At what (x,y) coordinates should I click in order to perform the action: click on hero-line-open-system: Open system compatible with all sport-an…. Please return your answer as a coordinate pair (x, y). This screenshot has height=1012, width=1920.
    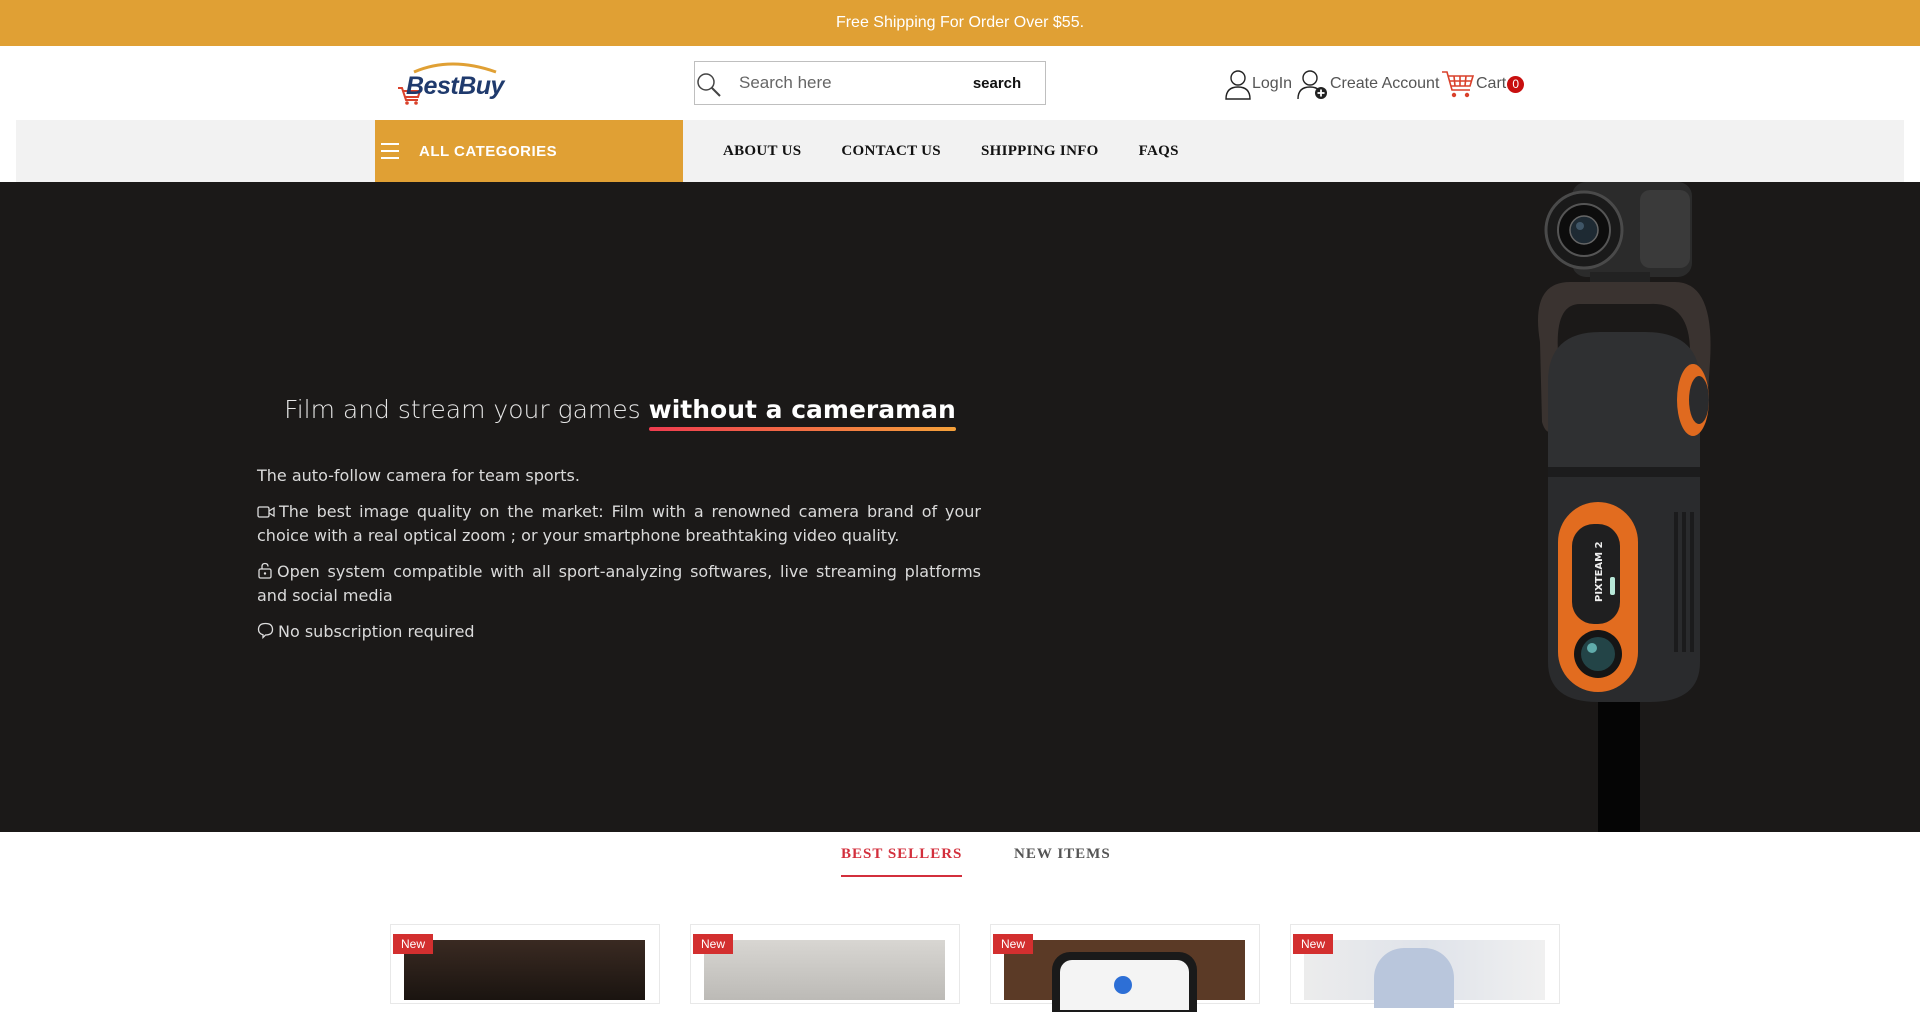
    Looking at the image, I should click on (619, 584).